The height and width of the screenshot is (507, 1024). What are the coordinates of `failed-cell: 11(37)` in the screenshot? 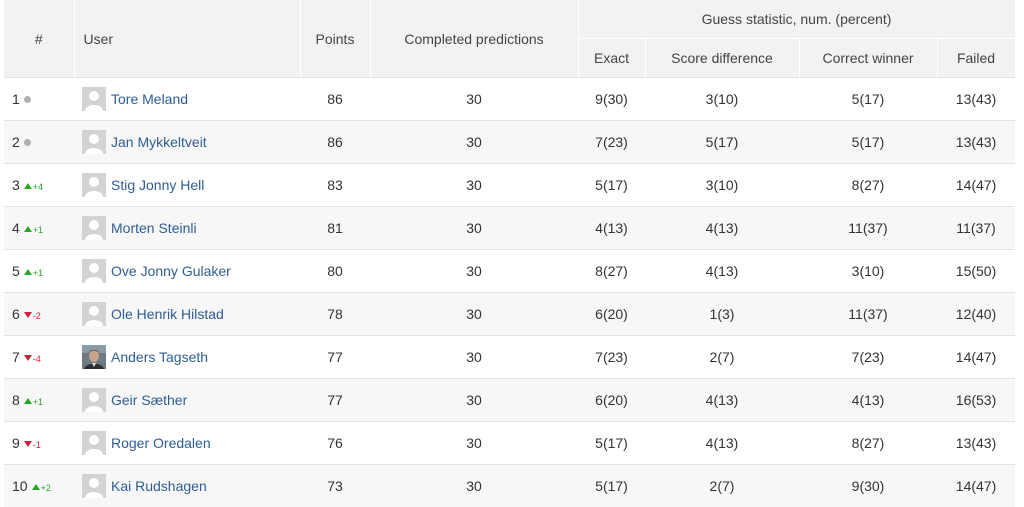 It's located at (976, 228).